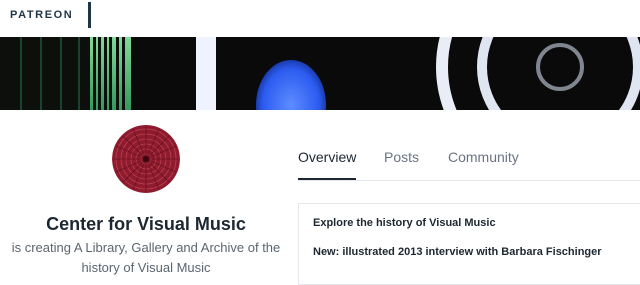  Describe the element at coordinates (483, 157) in the screenshot. I see `tab-community: Community` at that location.